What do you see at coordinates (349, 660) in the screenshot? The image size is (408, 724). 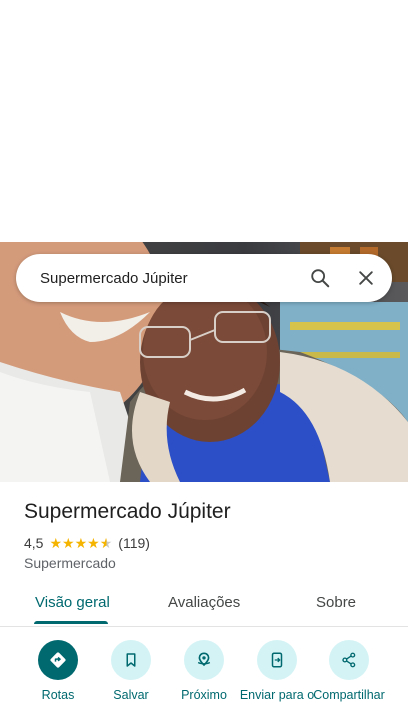 I see `share-icon` at bounding box center [349, 660].